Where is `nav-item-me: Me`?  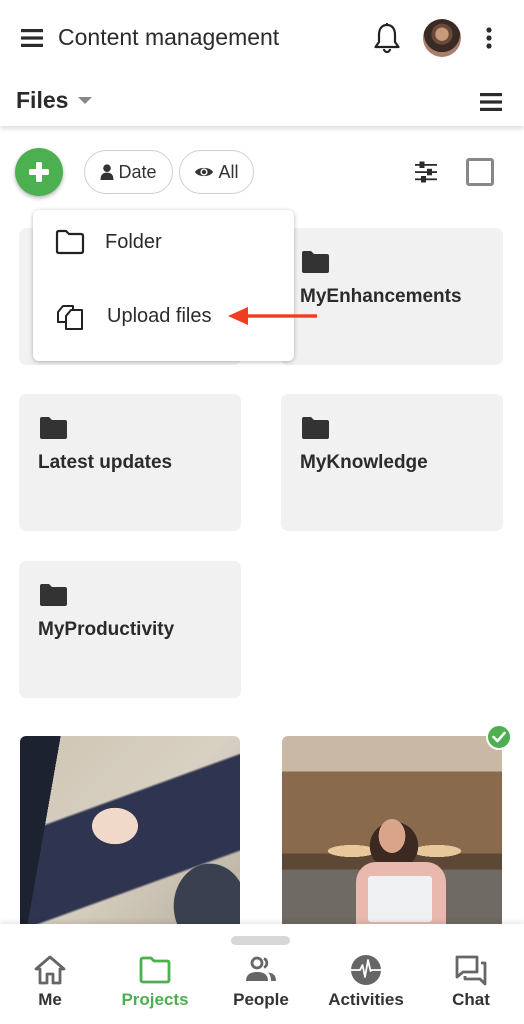 nav-item-me: Me is located at coordinates (51, 984).